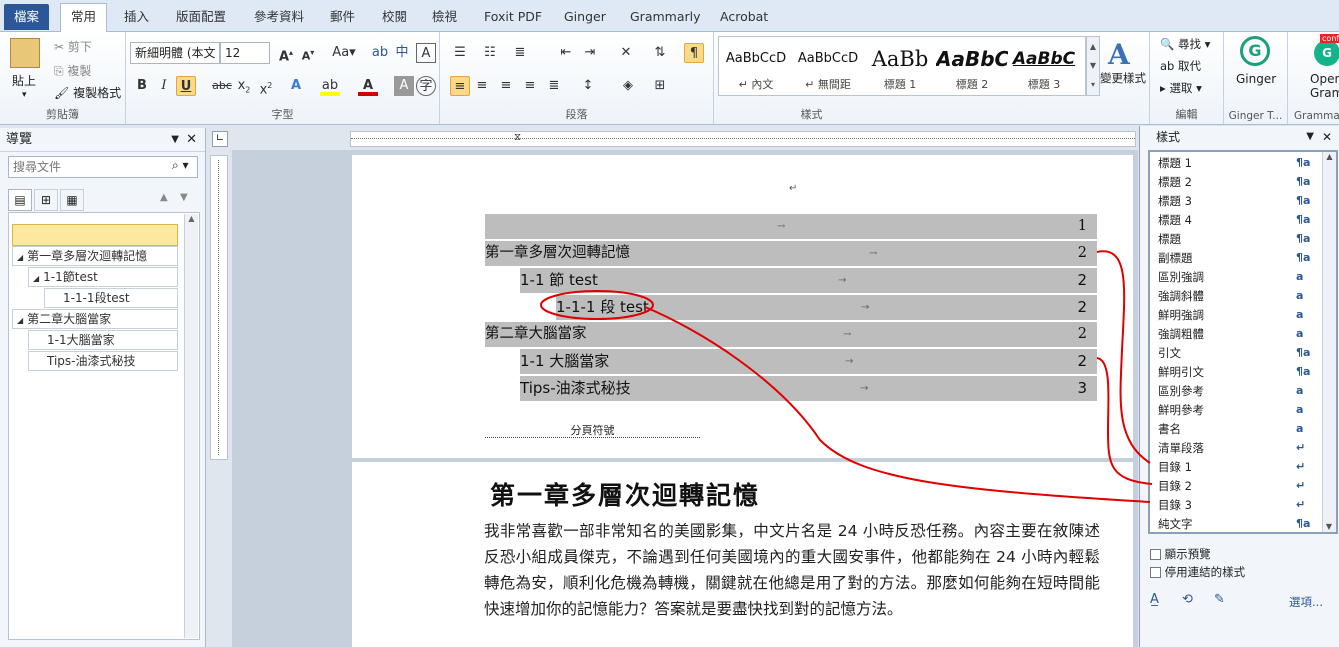 This screenshot has height=647, width=1339. I want to click on tab-insert: 插入, so click(136, 19).